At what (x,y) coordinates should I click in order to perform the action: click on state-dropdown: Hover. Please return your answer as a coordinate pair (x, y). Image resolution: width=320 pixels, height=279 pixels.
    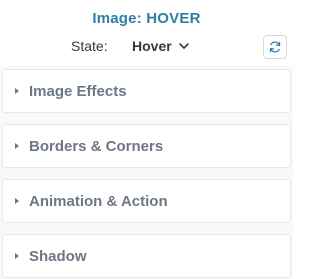
    Looking at the image, I should click on (161, 46).